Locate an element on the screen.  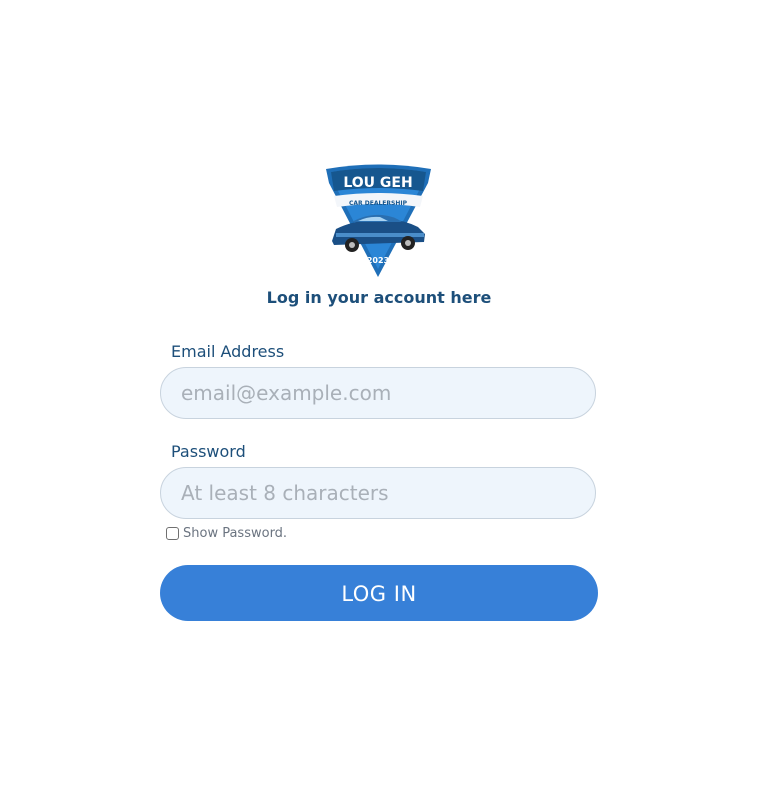
svg-text: LOU GEH is located at coordinates (377, 183).